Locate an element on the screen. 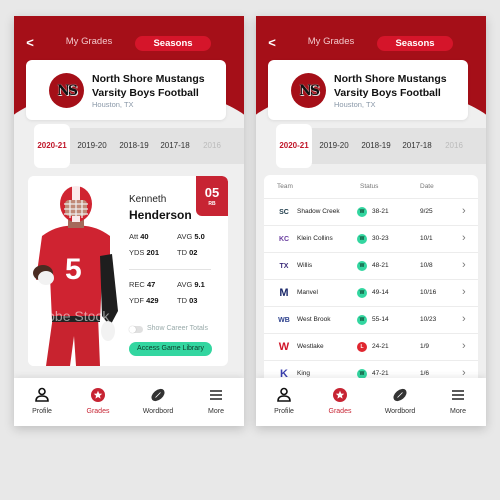 The width and height of the screenshot is (500, 500). stat-ydf: YDF 429 is located at coordinates (144, 300).